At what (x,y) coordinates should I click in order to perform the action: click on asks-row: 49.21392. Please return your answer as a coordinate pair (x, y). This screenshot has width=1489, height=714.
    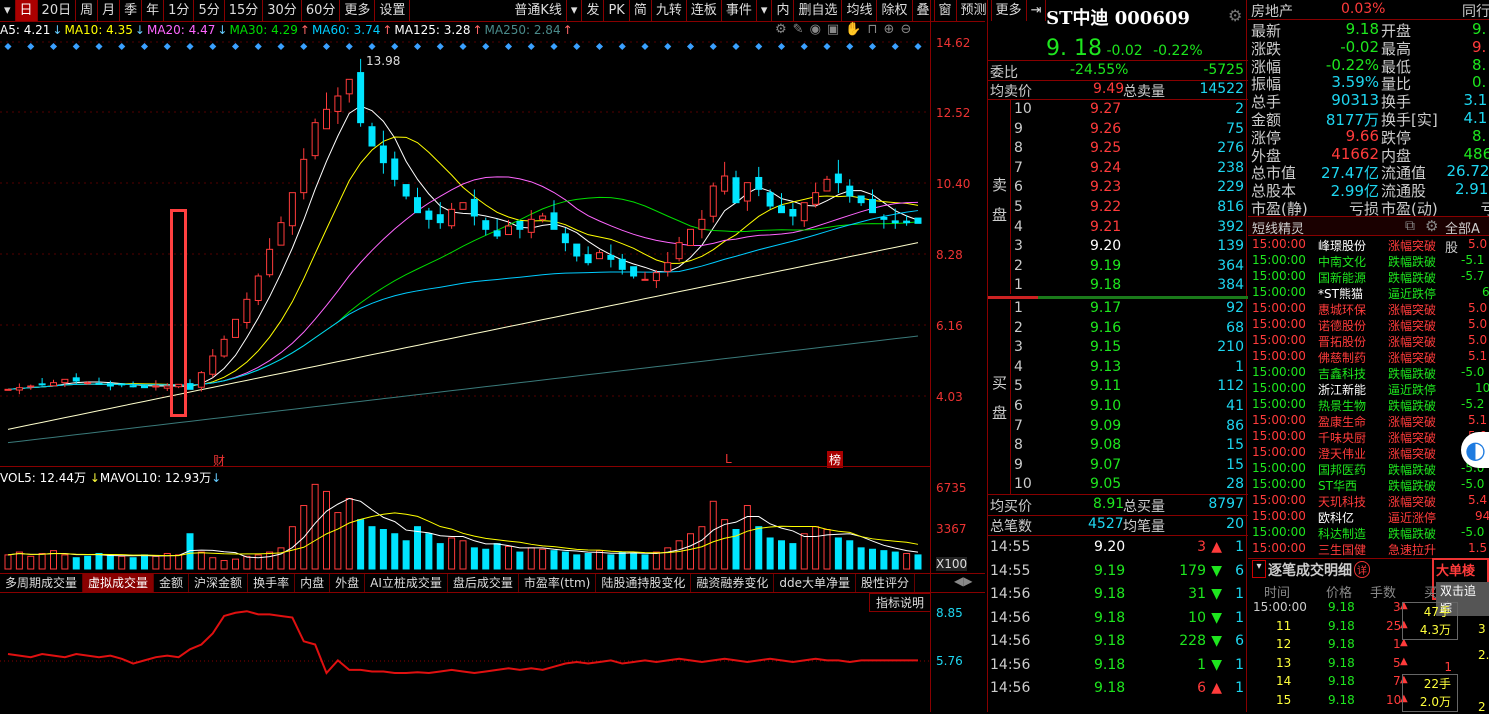
    Looking at the image, I should click on (1117, 229).